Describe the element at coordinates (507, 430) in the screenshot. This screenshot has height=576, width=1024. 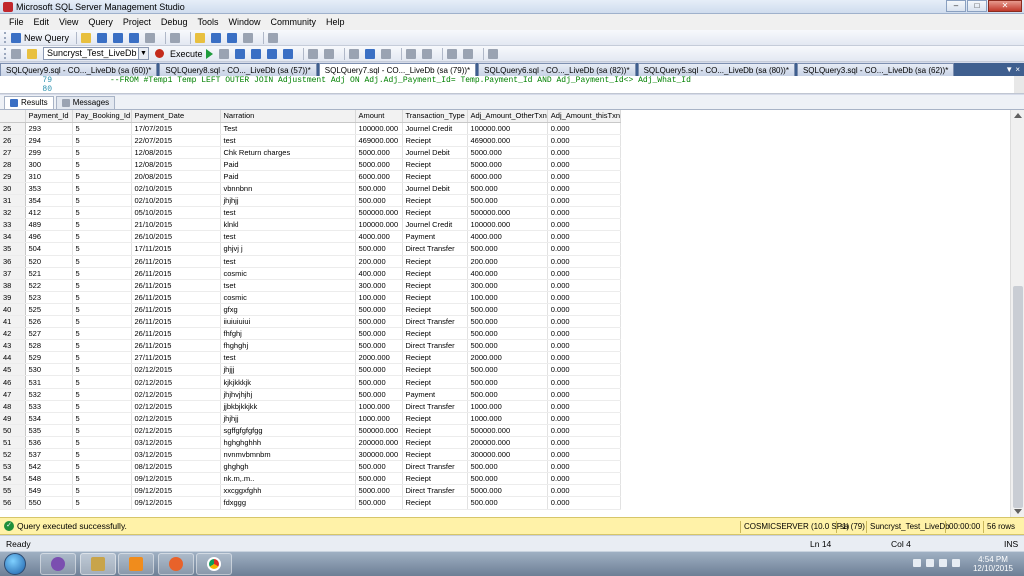
I see `table-cell: 500000.000` at that location.